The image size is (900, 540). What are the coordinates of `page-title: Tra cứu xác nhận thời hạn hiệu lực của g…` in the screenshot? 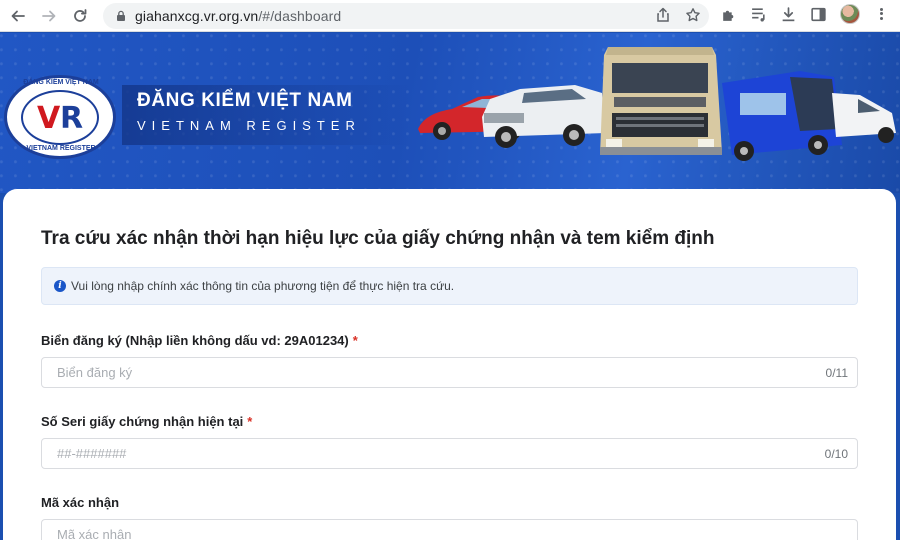 It's located at (378, 238).